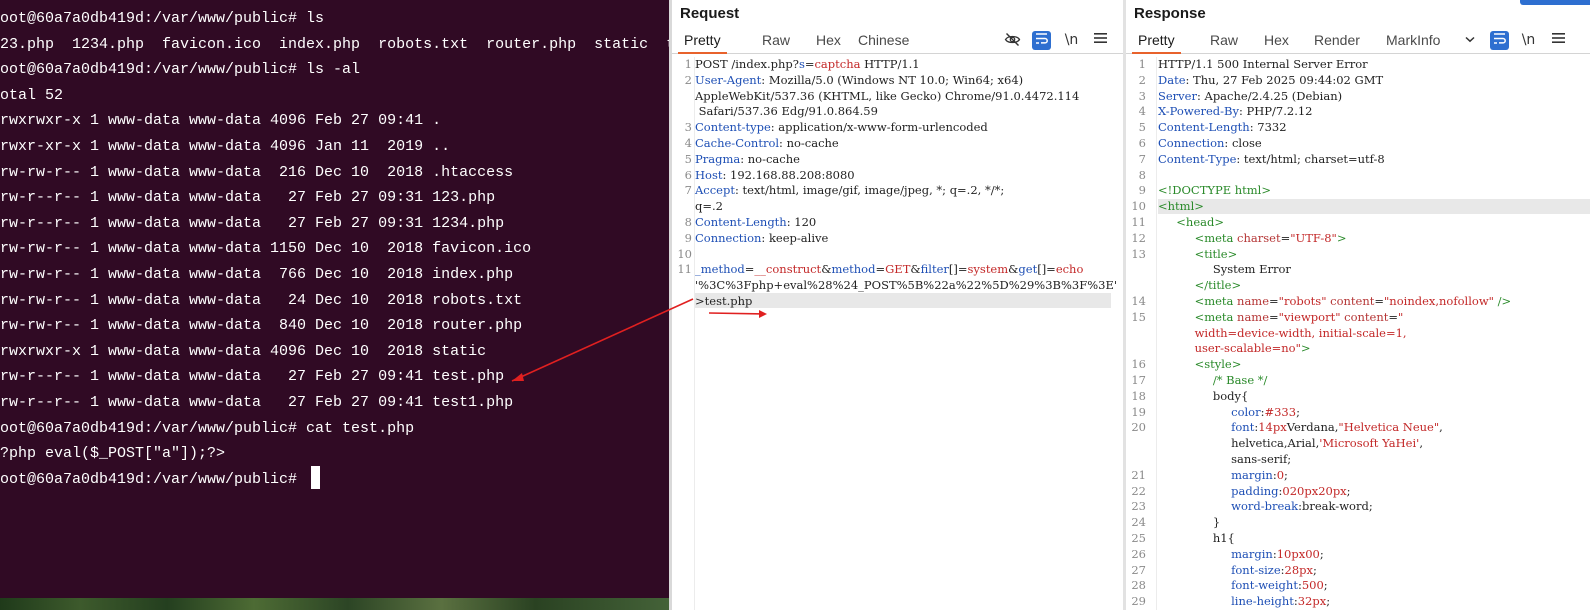  I want to click on line-number: 28, so click(1138, 585).